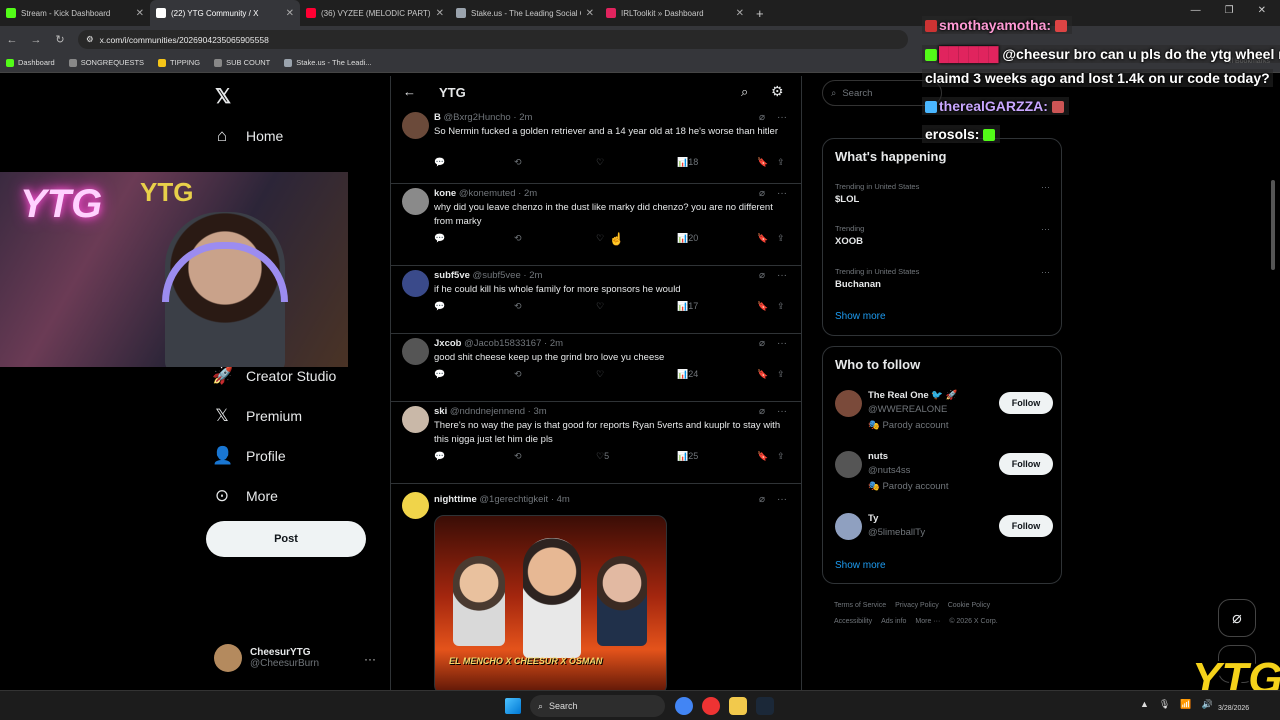 Image resolution: width=1280 pixels, height=720 pixels. Describe the element at coordinates (1207, 704) in the screenshot. I see `volume-icon: 🔊` at that location.